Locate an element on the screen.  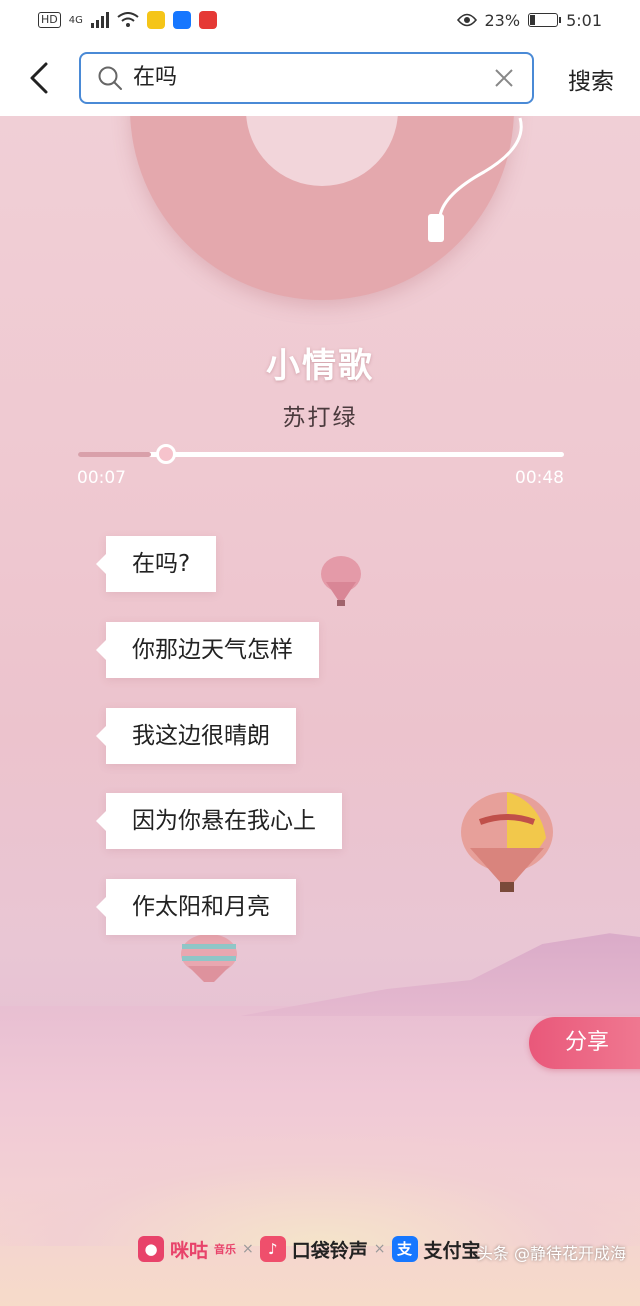
tonearm-icon is located at coordinates (475, 179).